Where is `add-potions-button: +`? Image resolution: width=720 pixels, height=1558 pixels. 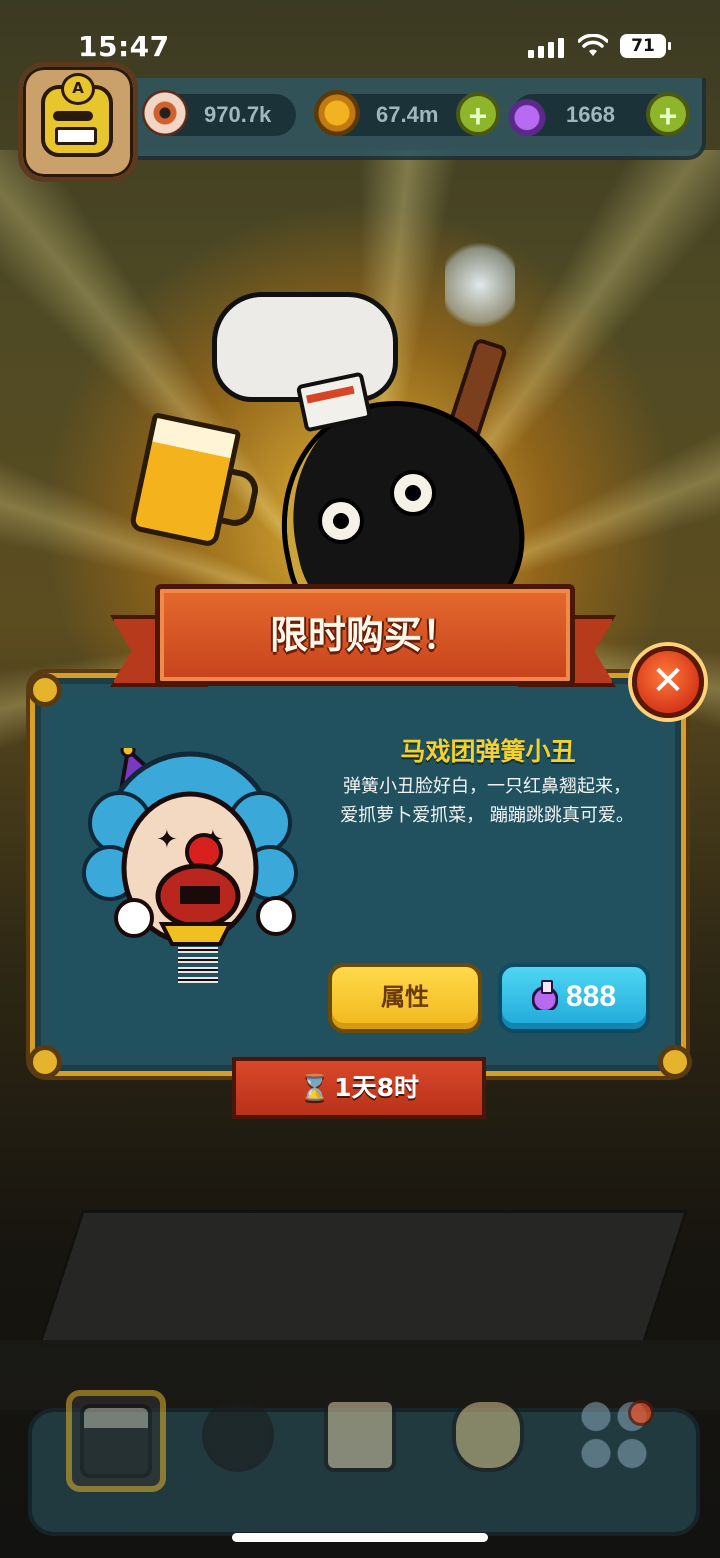
add-potions-button: + is located at coordinates (668, 114).